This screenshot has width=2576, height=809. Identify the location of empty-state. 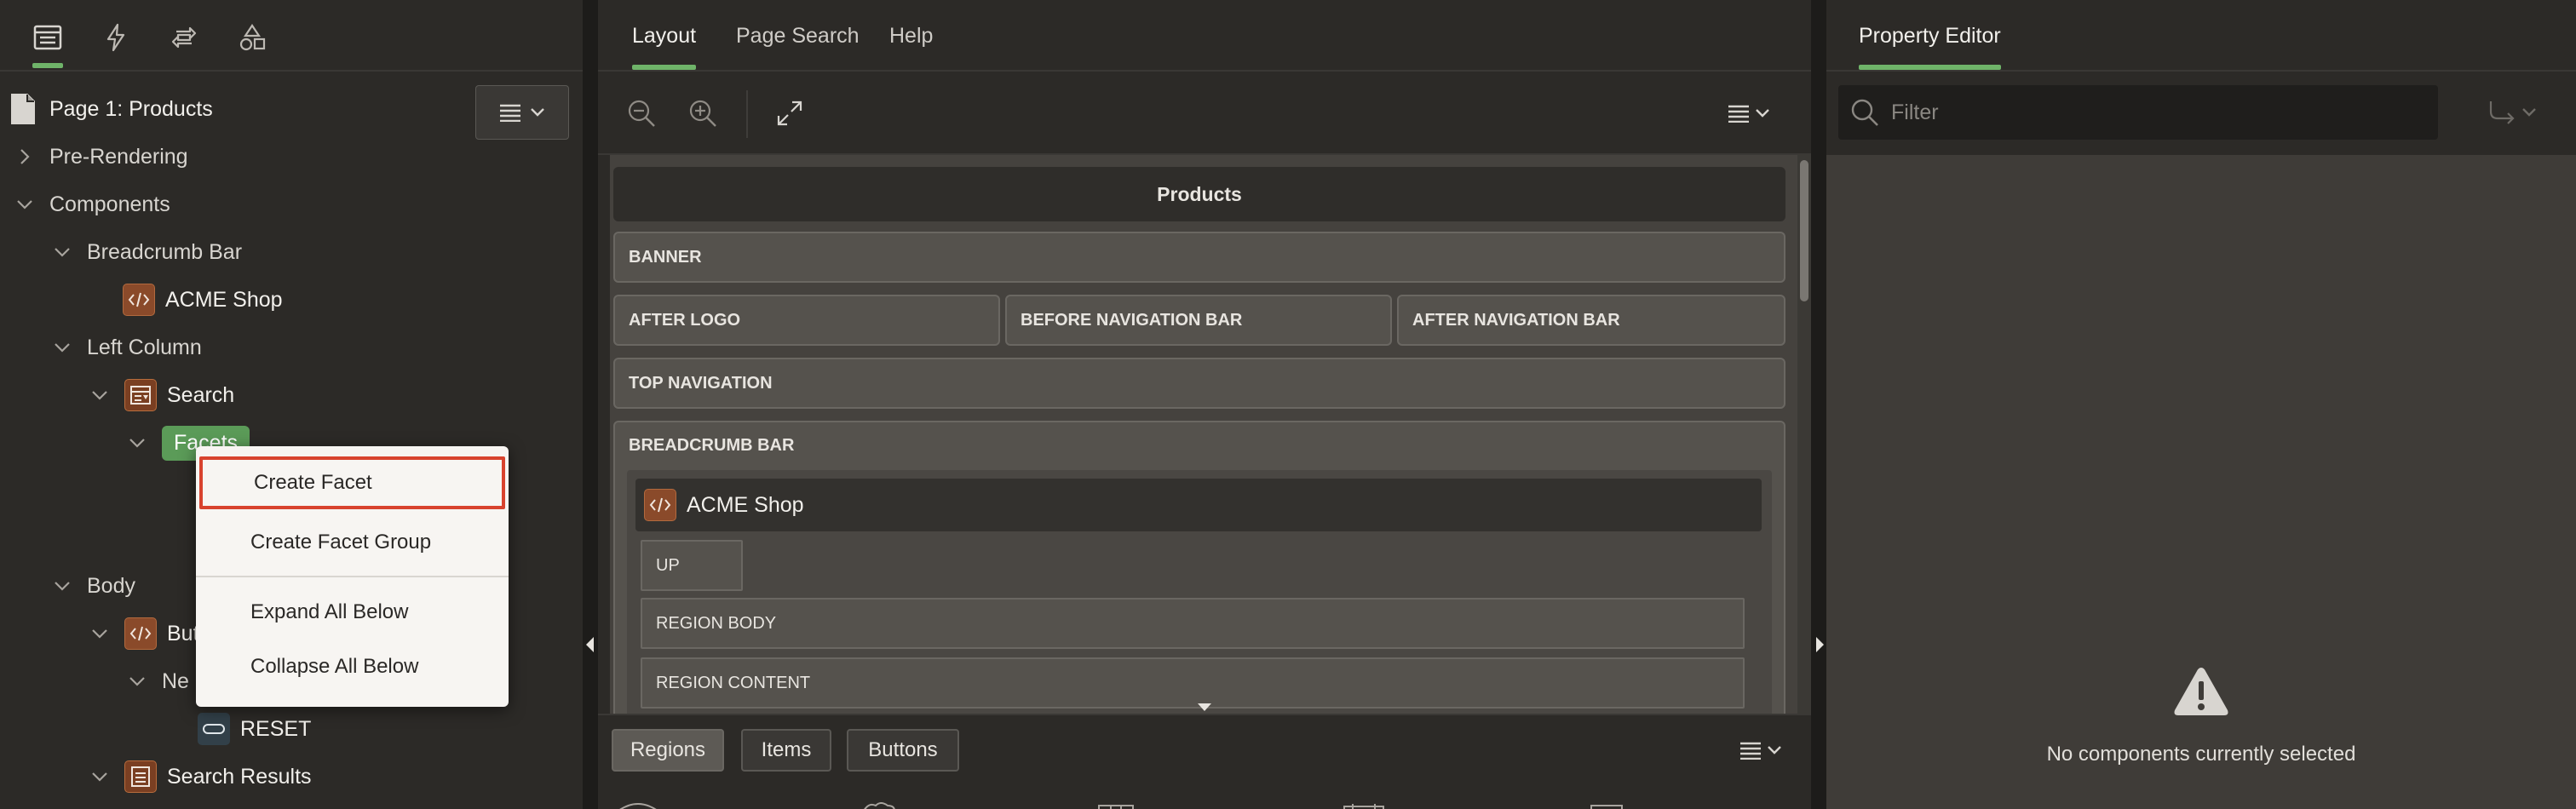
(2201, 693).